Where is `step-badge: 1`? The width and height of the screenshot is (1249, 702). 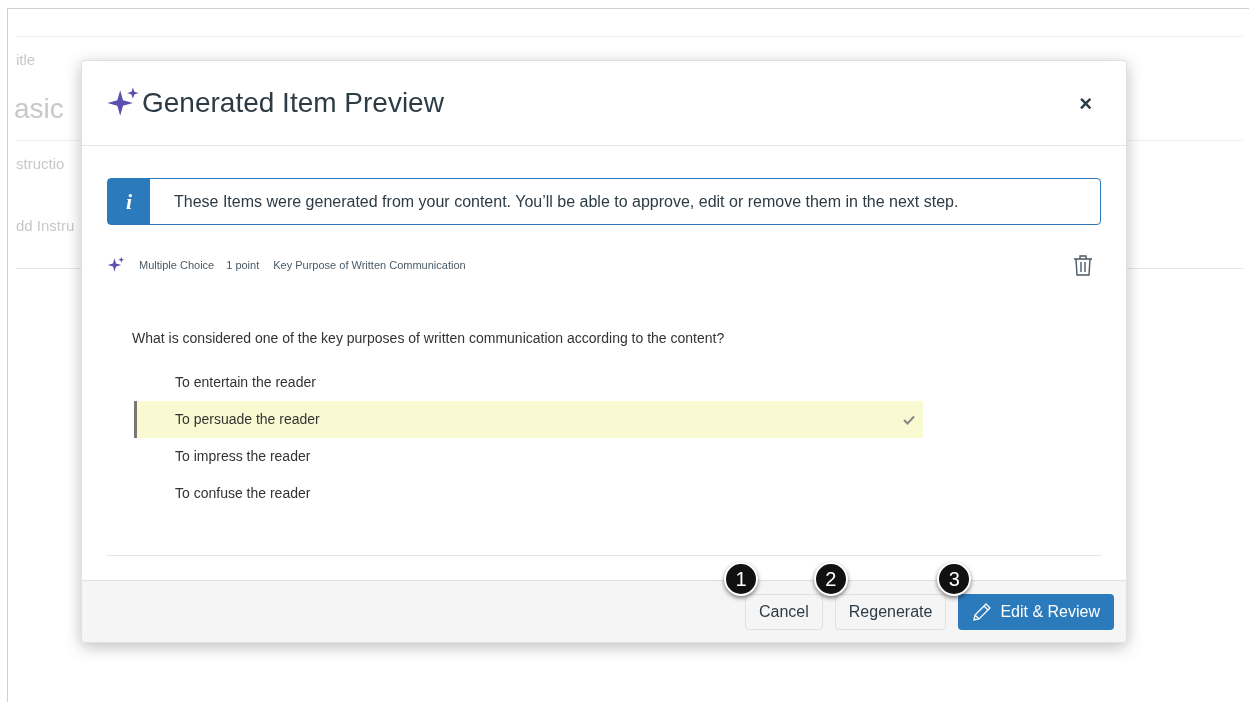 step-badge: 1 is located at coordinates (740, 578).